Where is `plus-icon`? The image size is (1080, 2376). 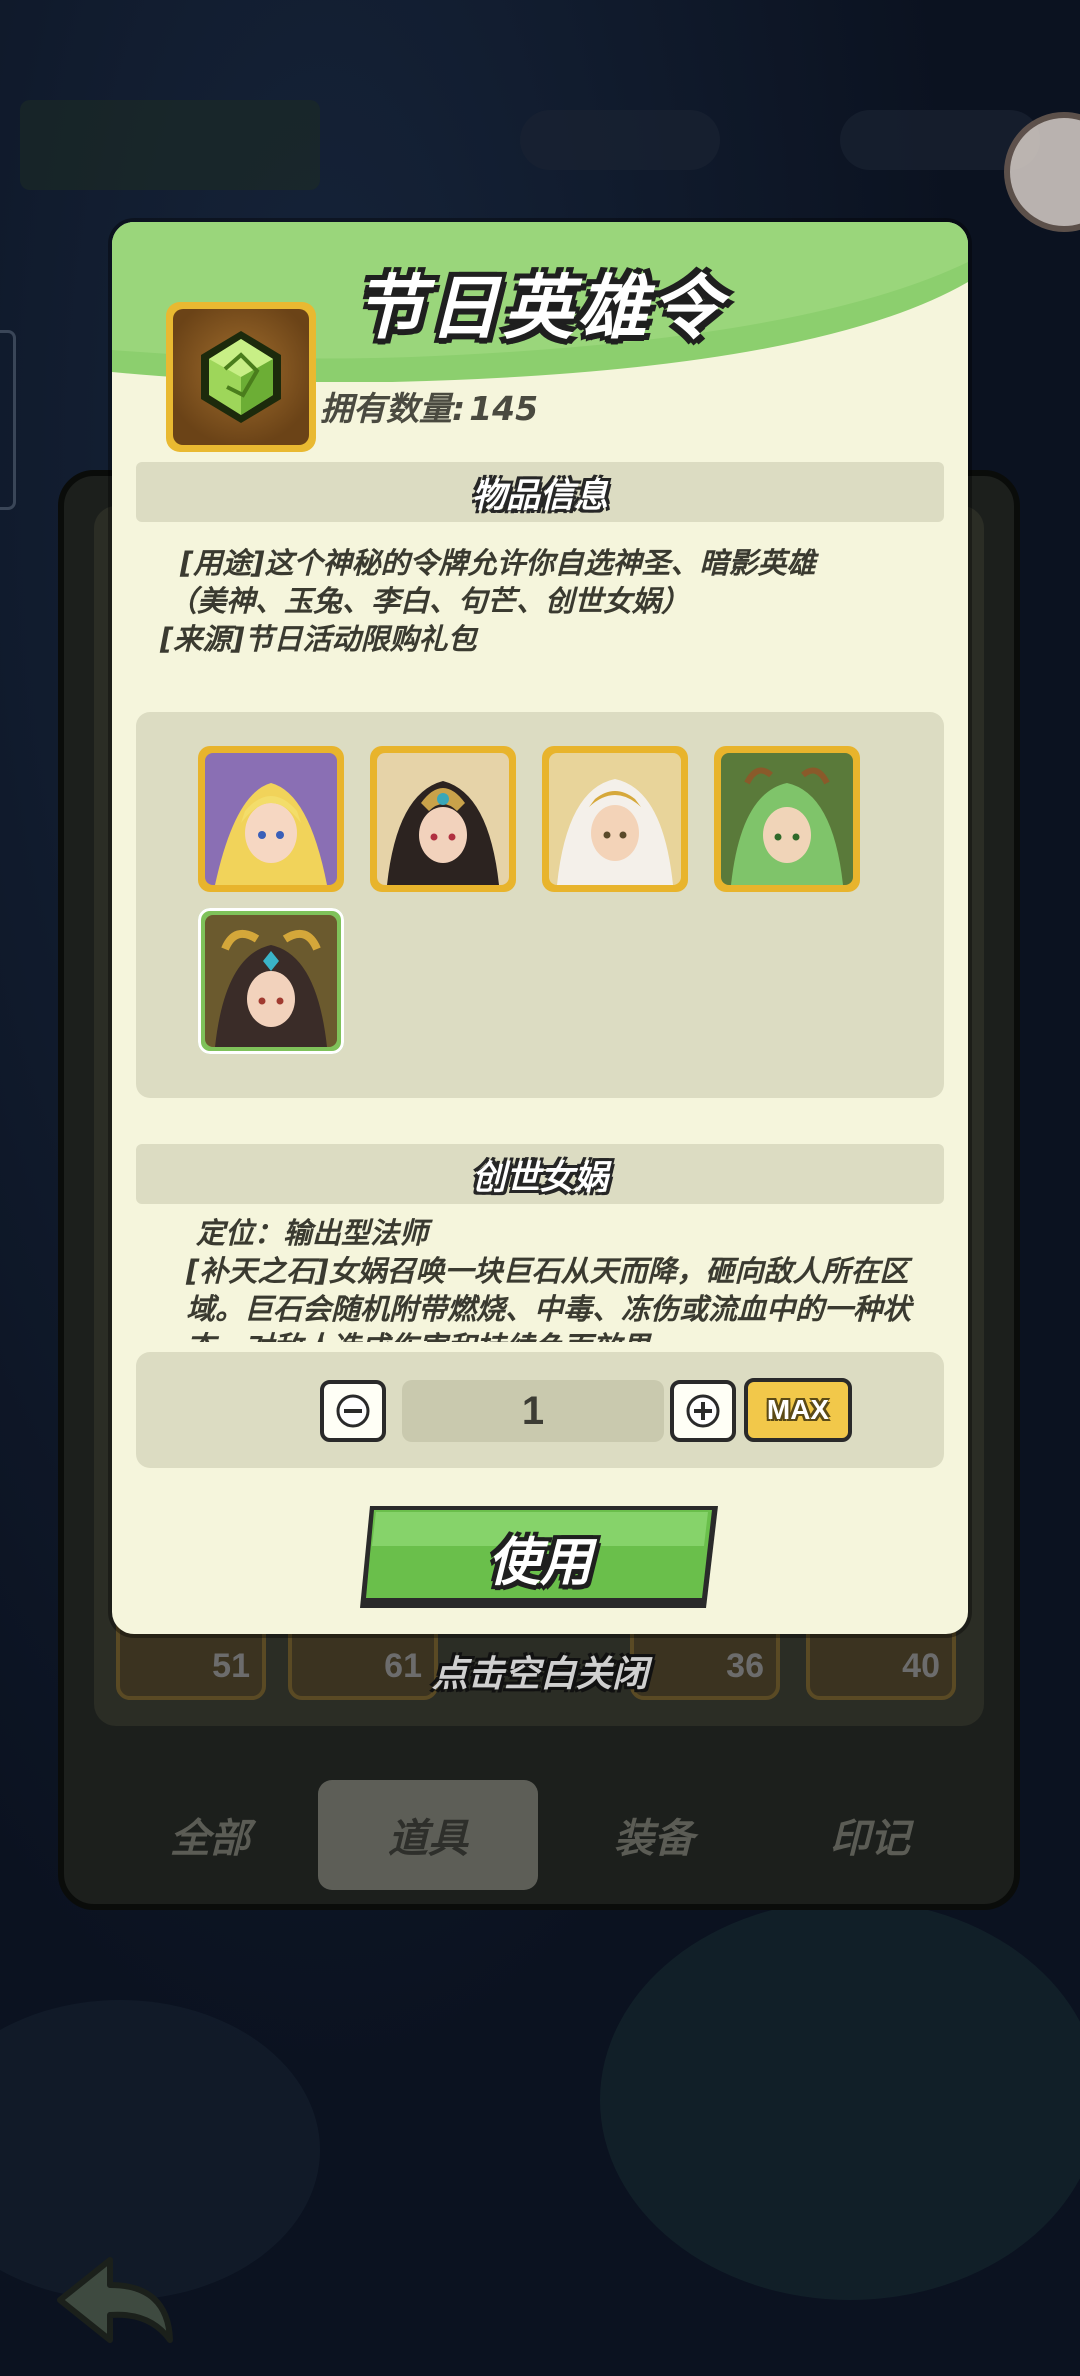
plus-icon is located at coordinates (703, 1411).